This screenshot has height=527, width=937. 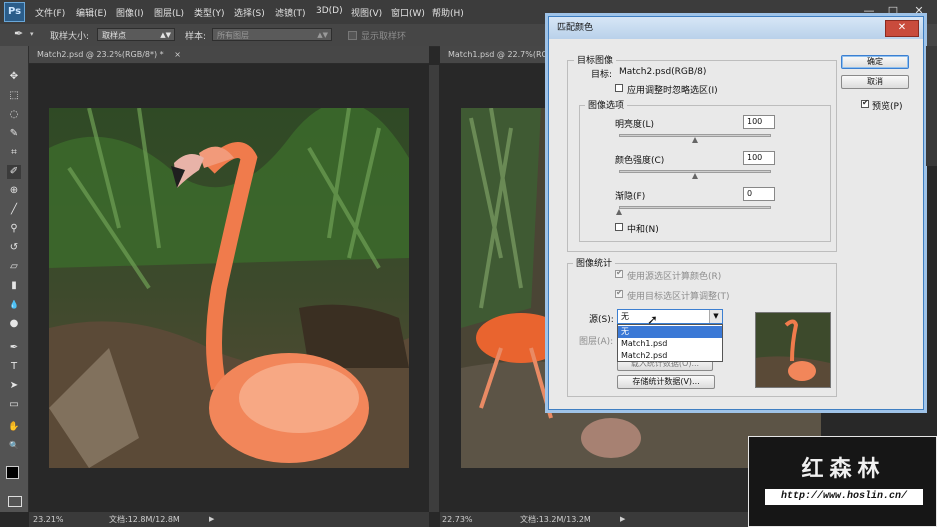 What do you see at coordinates (695, 140) in the screenshot?
I see `luminance-slider-thumb` at bounding box center [695, 140].